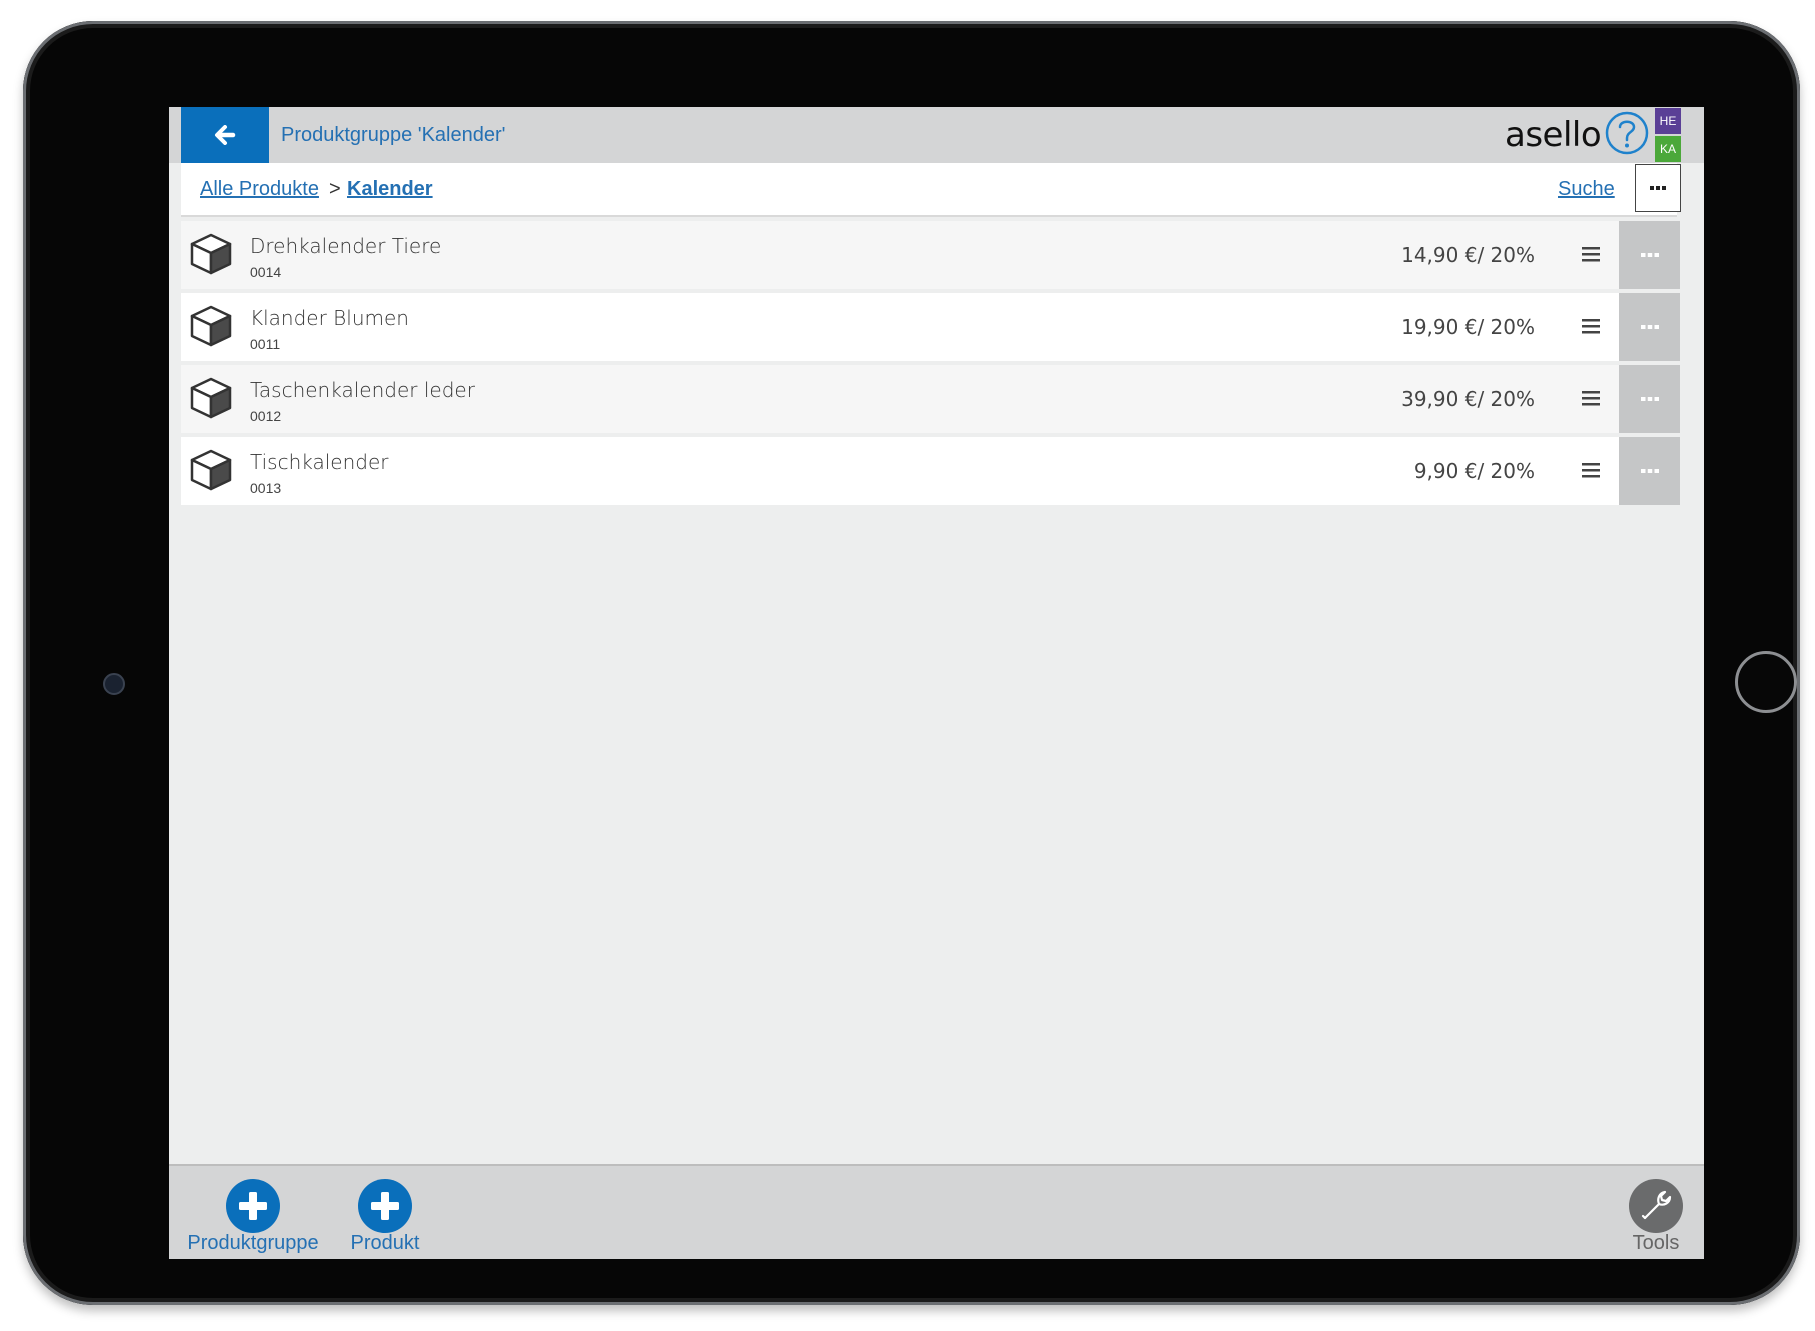 This screenshot has height=1331, width=1815. I want to click on asello-logo: asello, so click(1553, 135).